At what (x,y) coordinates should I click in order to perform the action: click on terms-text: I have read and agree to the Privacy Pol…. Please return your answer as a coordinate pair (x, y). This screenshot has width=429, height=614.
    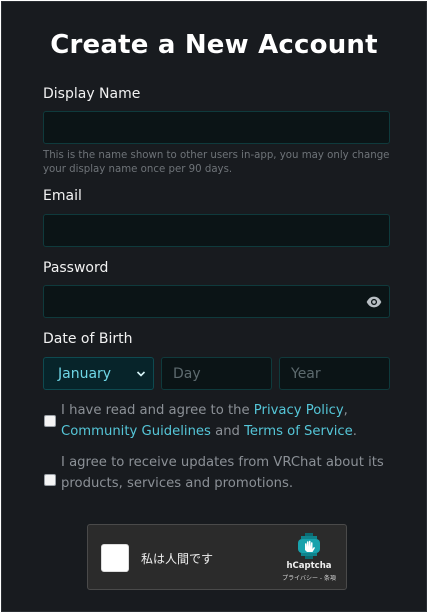
    Looking at the image, I should click on (226, 421).